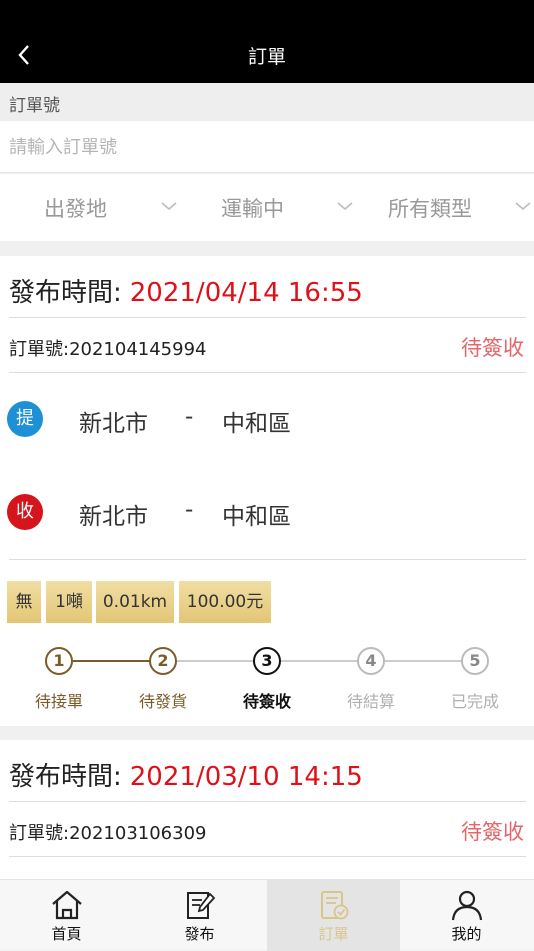 This screenshot has width=534, height=951. Describe the element at coordinates (475, 661) in the screenshot. I see `step-number: 5` at that location.